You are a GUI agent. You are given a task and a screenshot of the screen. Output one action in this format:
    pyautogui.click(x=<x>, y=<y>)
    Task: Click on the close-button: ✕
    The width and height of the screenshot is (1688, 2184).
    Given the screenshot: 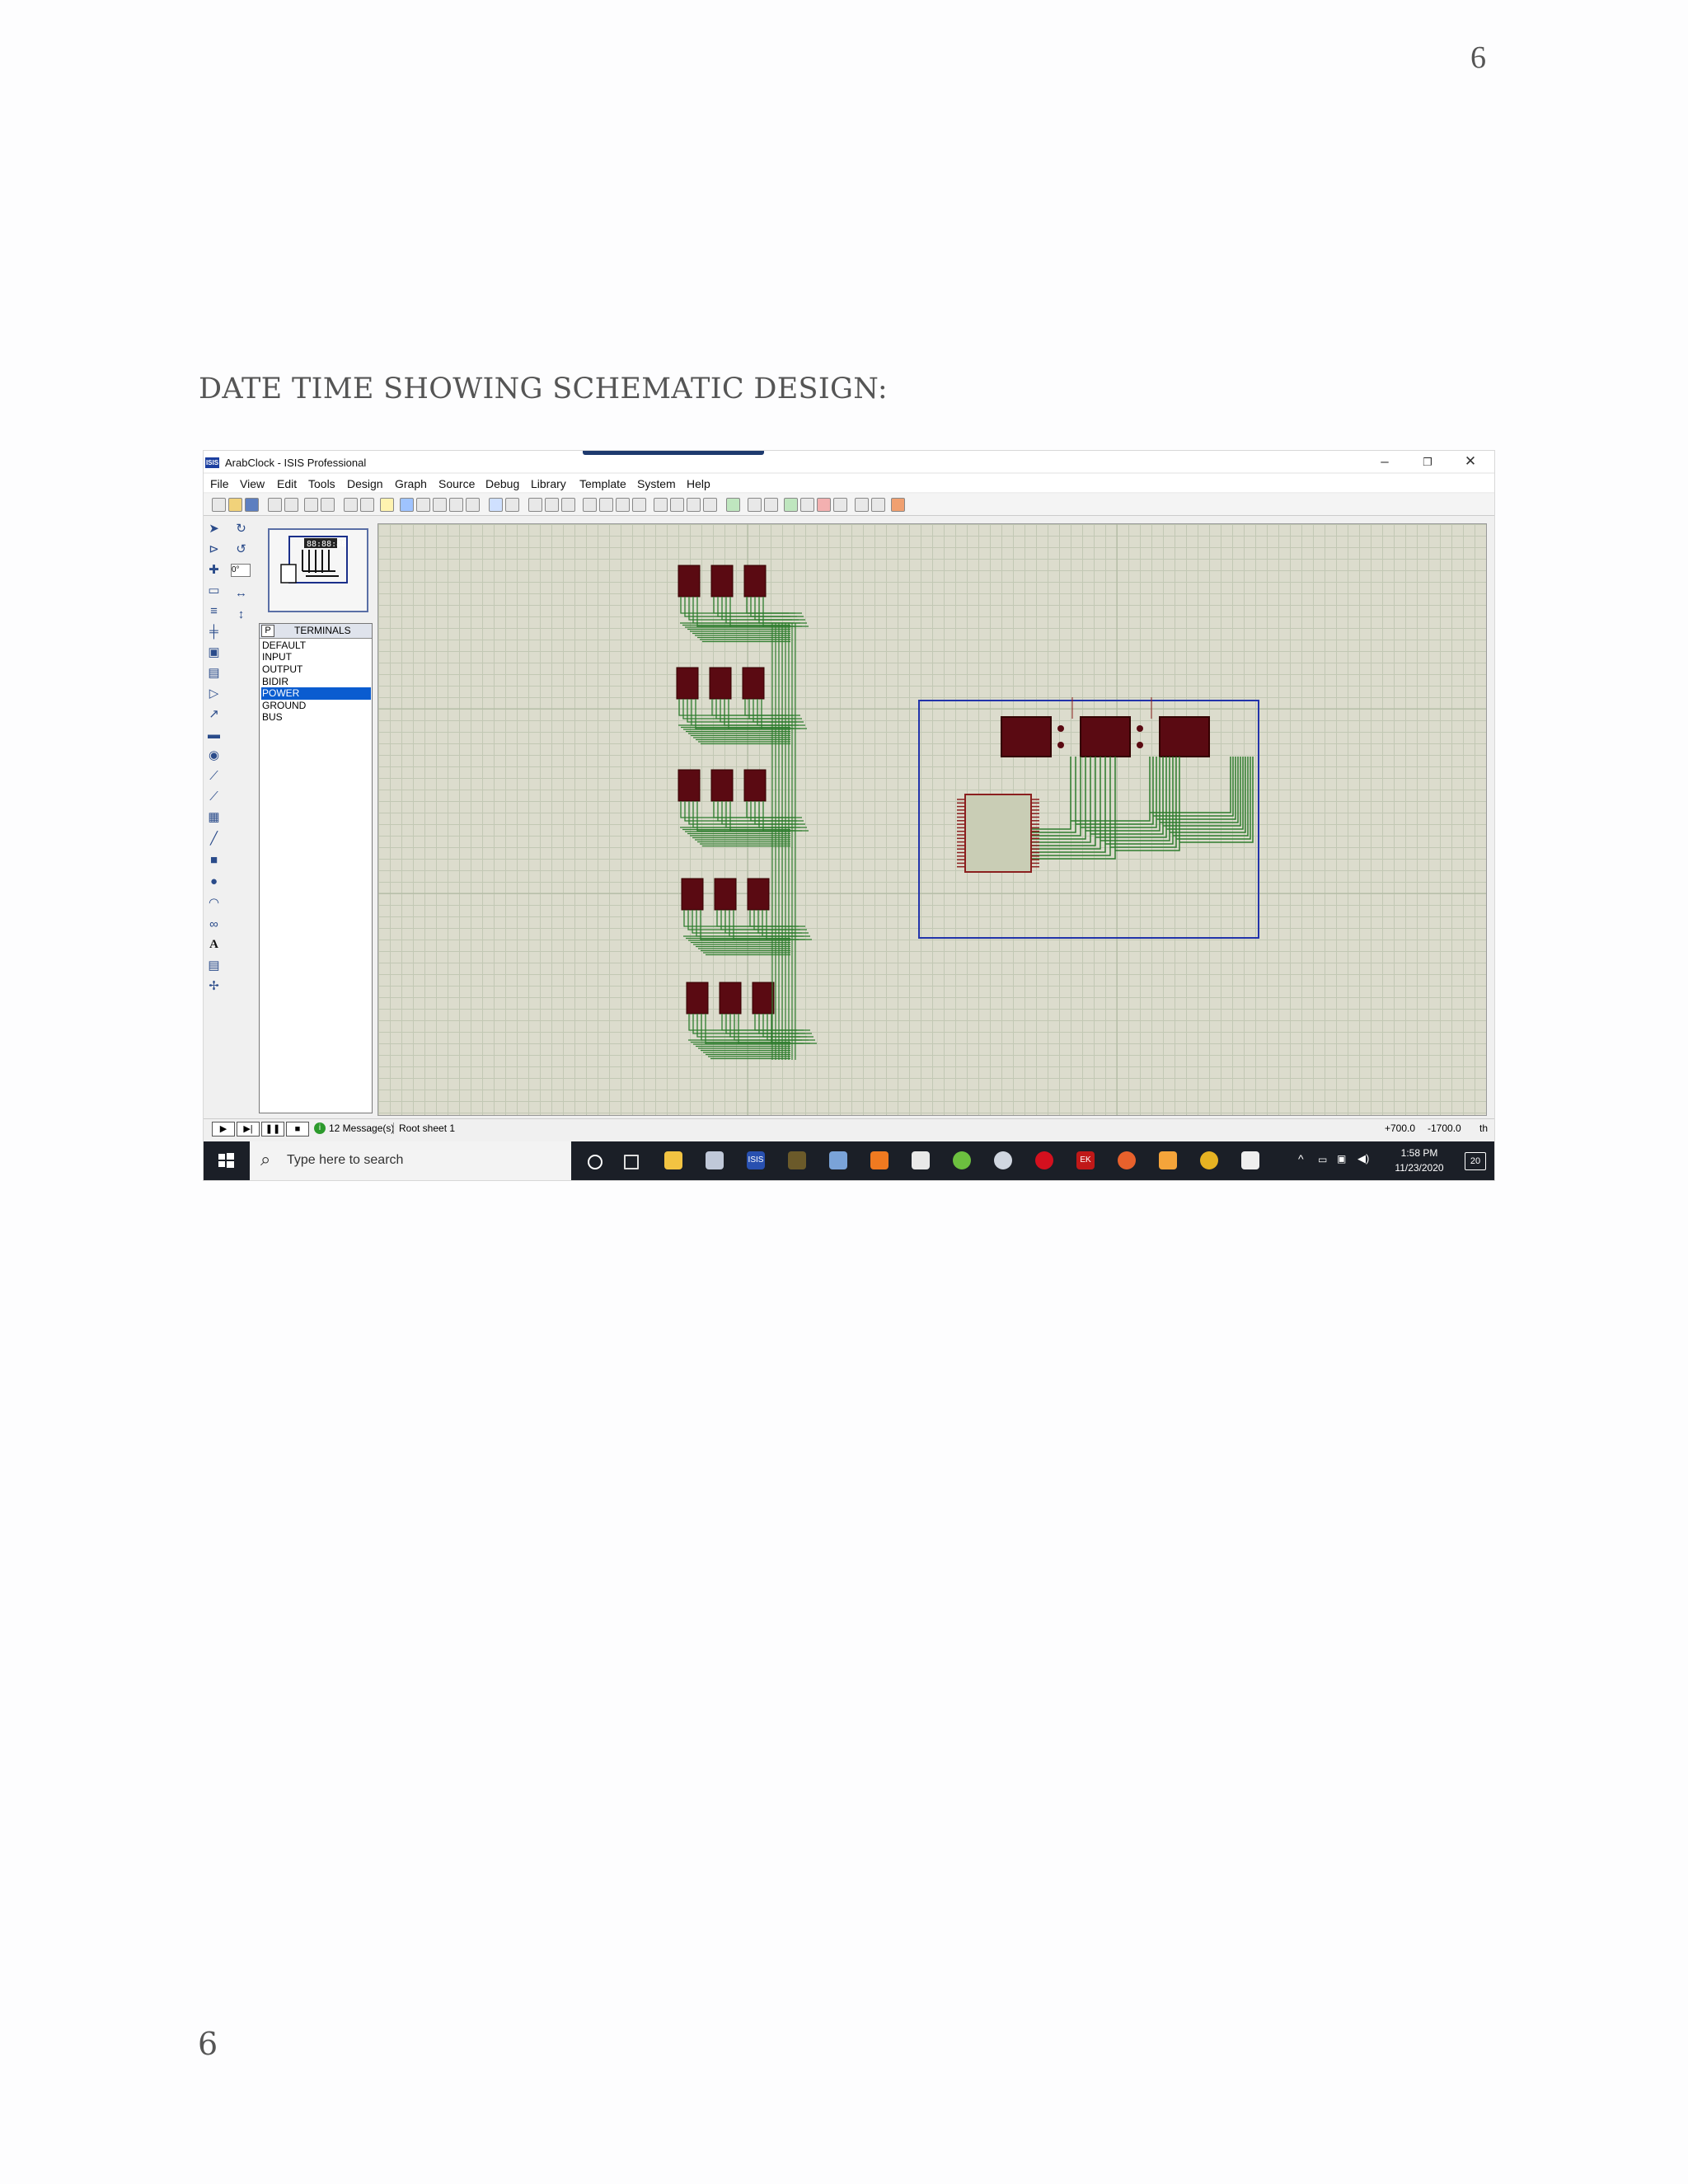 What is the action you would take?
    pyautogui.click(x=1471, y=461)
    